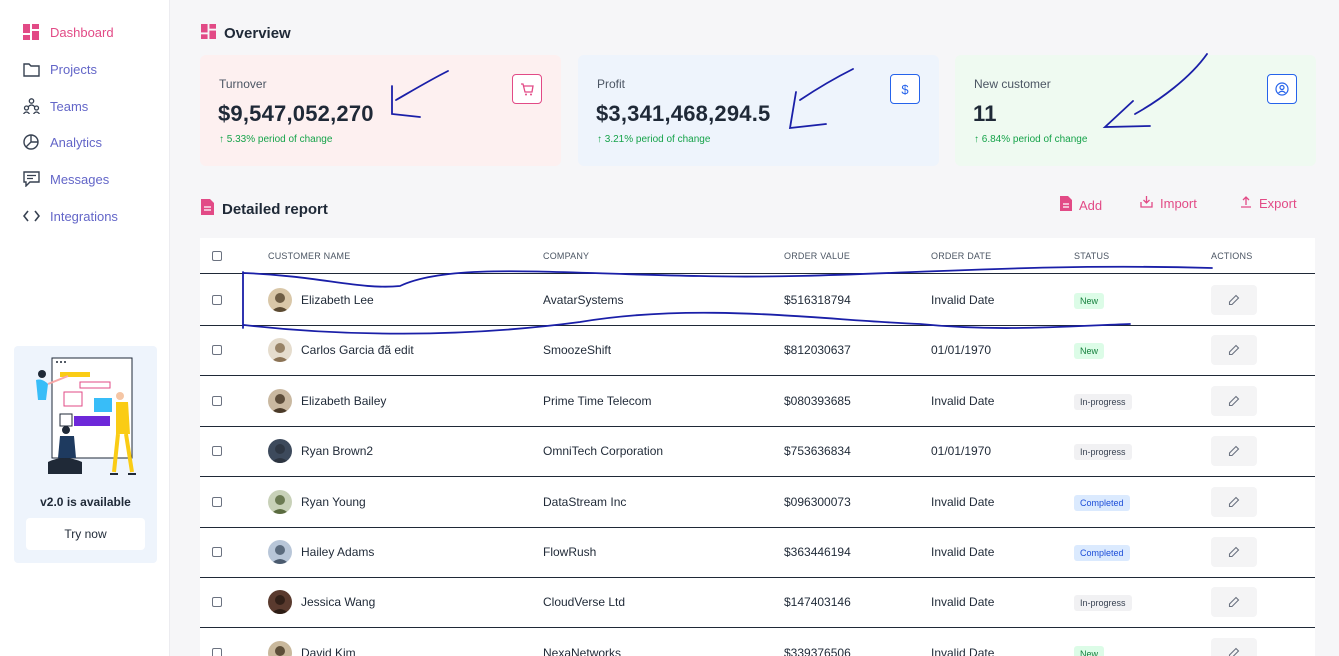  Describe the element at coordinates (333, 501) in the screenshot. I see `customer-name: Ryan Young` at that location.